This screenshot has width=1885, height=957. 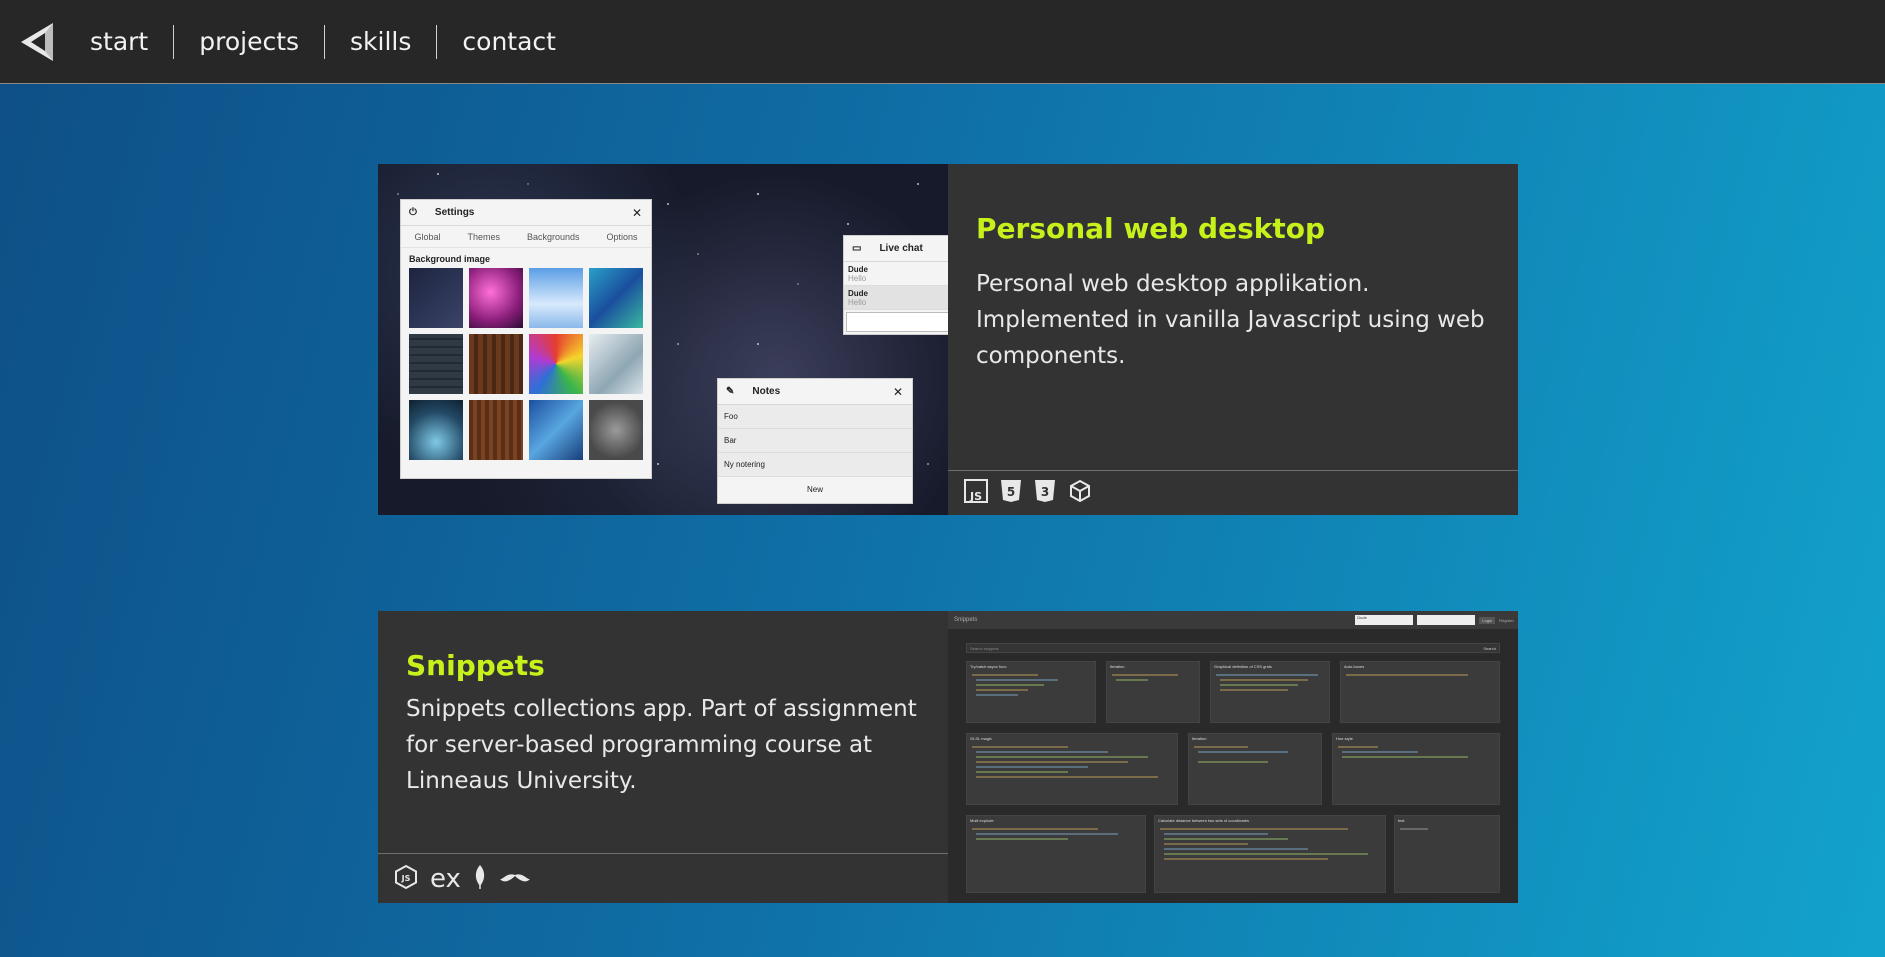 I want to click on live-chat-title: Live chat, so click(x=901, y=248).